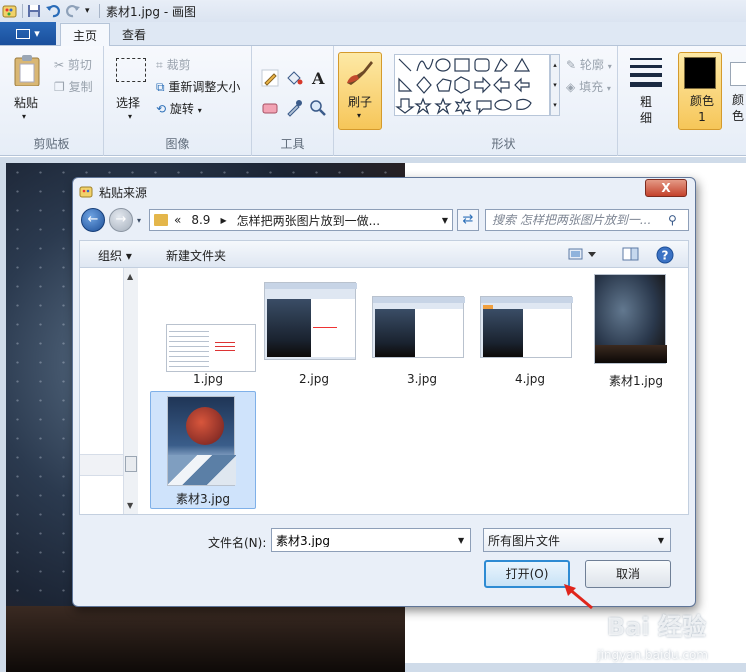  Describe the element at coordinates (583, 255) in the screenshot. I see `view-options-icon` at that location.